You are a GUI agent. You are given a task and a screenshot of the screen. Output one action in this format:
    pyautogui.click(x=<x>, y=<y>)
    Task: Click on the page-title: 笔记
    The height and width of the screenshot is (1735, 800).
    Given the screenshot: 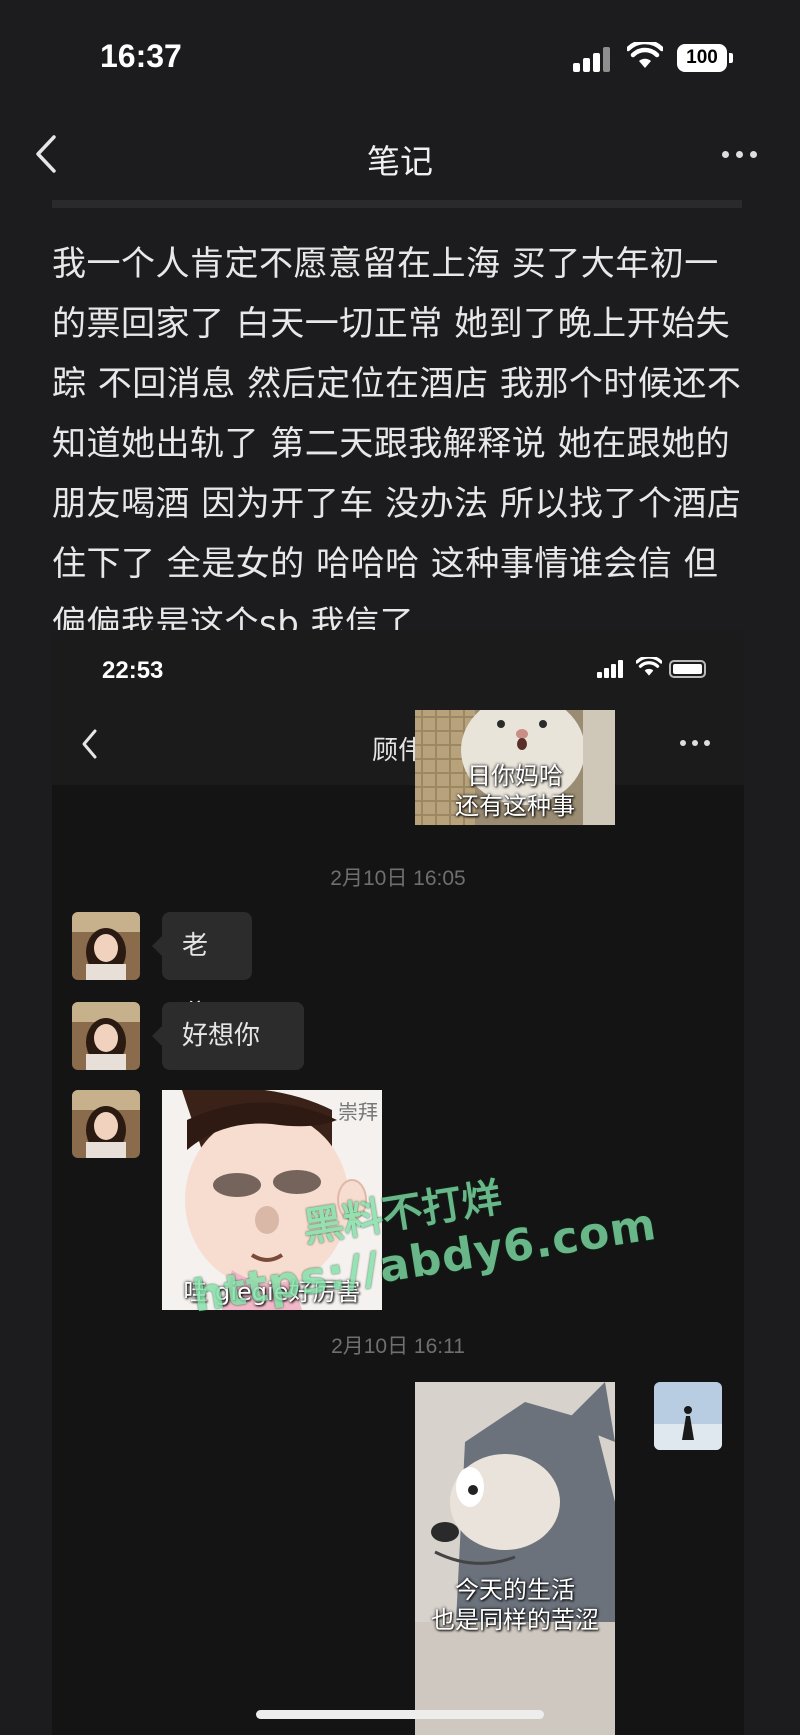 What is the action you would take?
    pyautogui.click(x=400, y=161)
    